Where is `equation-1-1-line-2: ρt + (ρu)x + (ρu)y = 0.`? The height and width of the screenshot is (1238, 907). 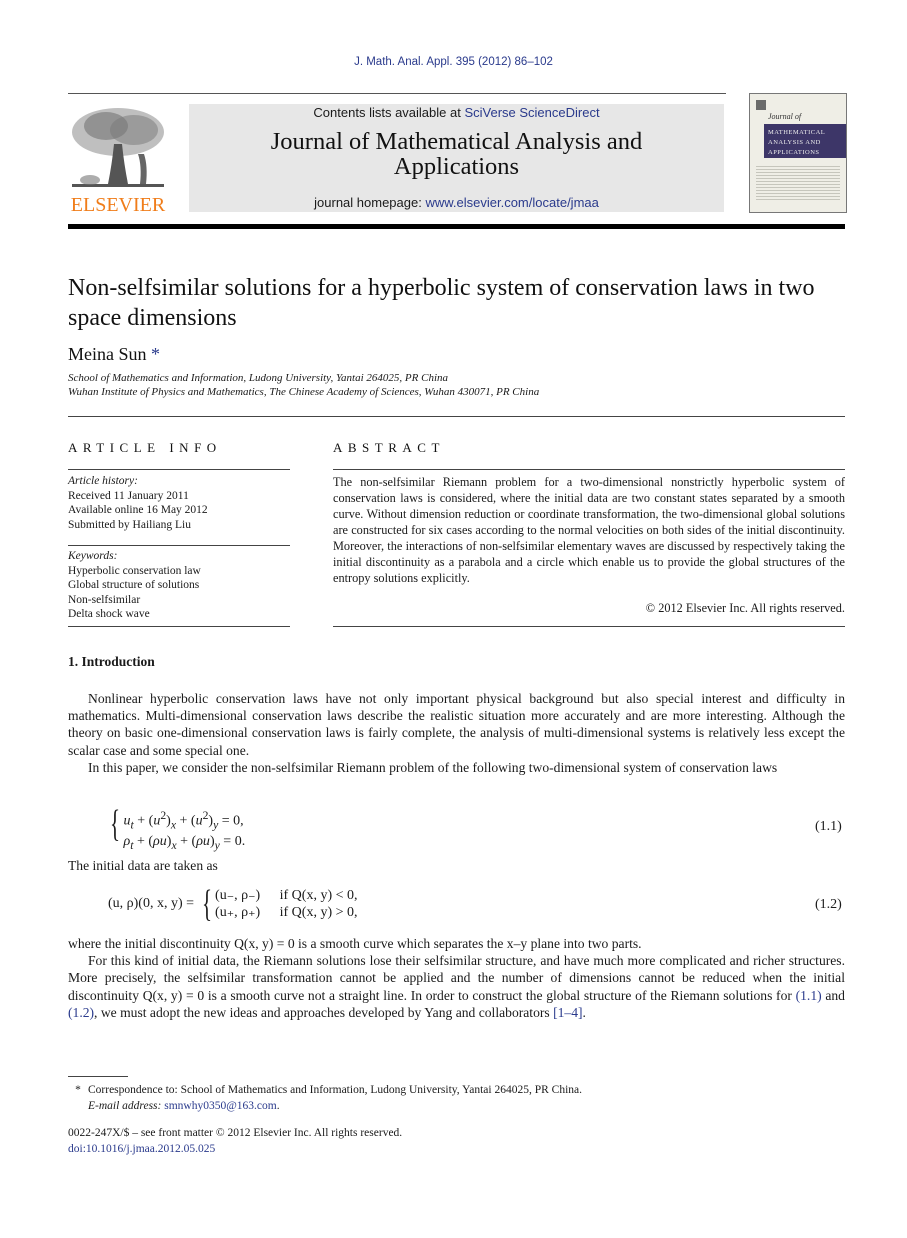 equation-1-1-line-2: ρt + (ρu)x + (ρu)y = 0. is located at coordinates (184, 843).